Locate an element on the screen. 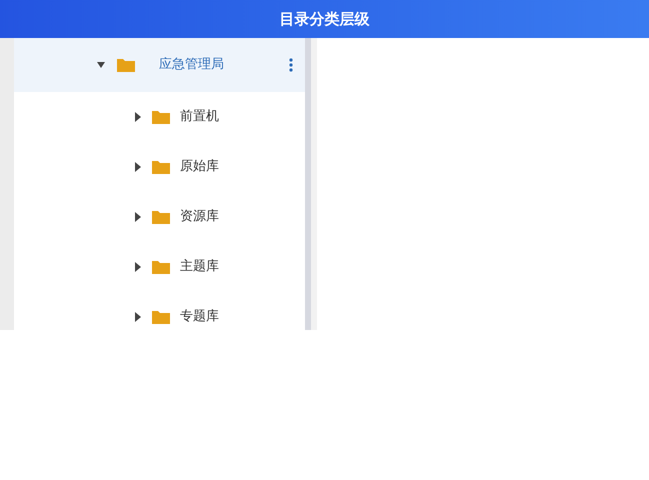  tree-item: 专题库 is located at coordinates (159, 317).